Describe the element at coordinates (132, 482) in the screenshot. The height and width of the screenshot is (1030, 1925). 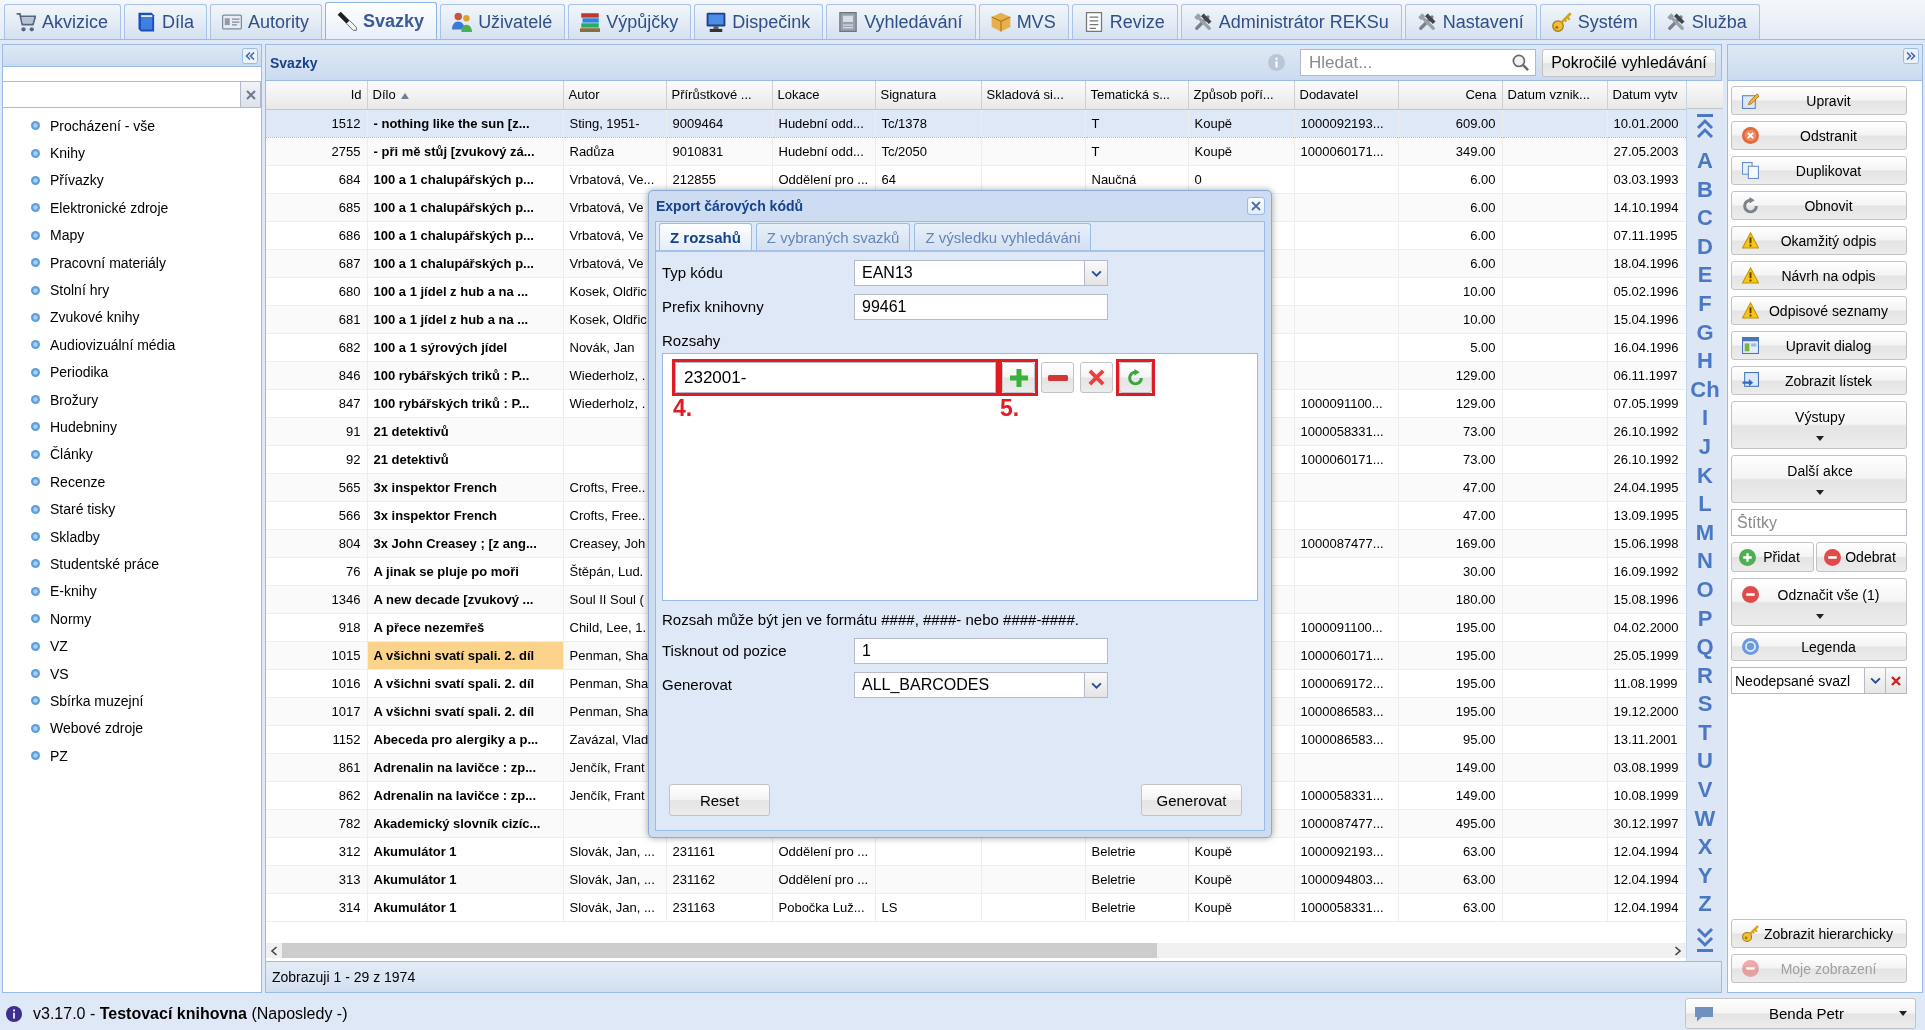
I see `tree-item: Recenze` at that location.